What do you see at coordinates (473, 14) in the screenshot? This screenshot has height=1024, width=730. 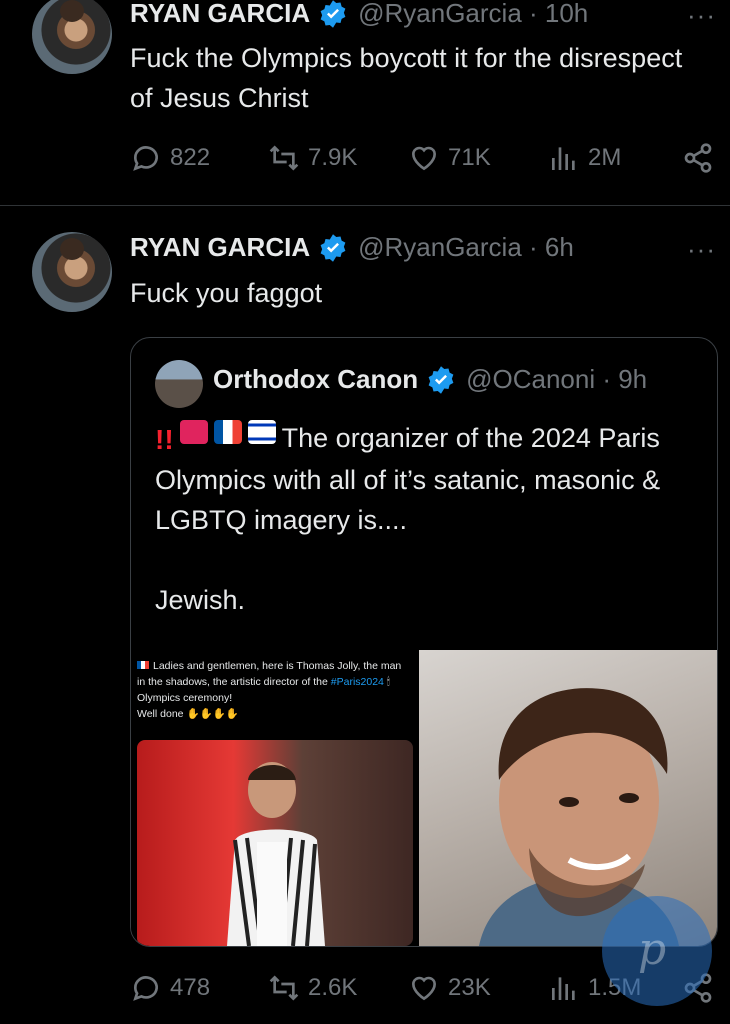 I see `author-handle: @RyanGarcia · 10h` at bounding box center [473, 14].